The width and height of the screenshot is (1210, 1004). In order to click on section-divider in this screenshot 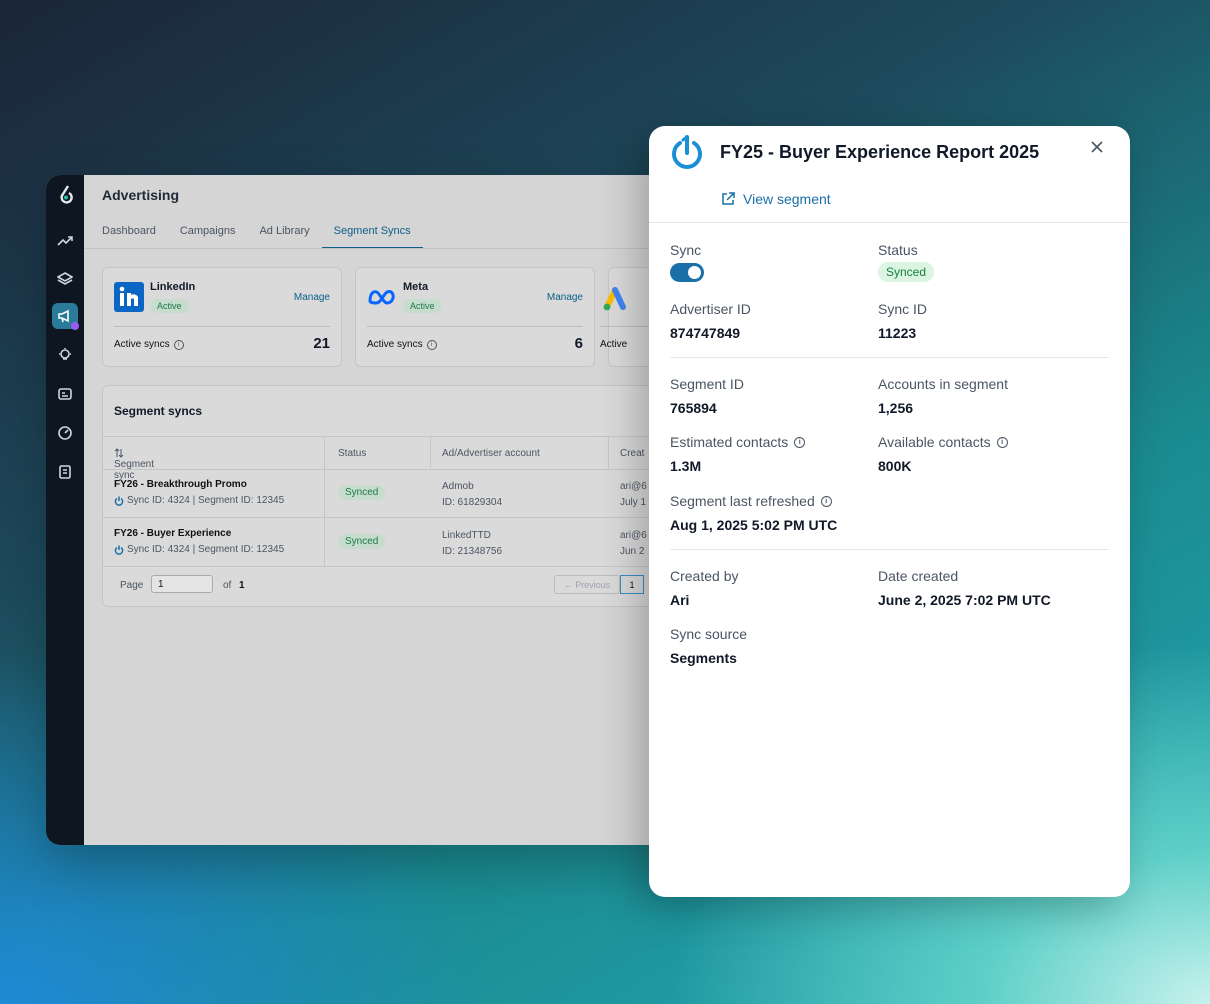, I will do `click(889, 549)`.